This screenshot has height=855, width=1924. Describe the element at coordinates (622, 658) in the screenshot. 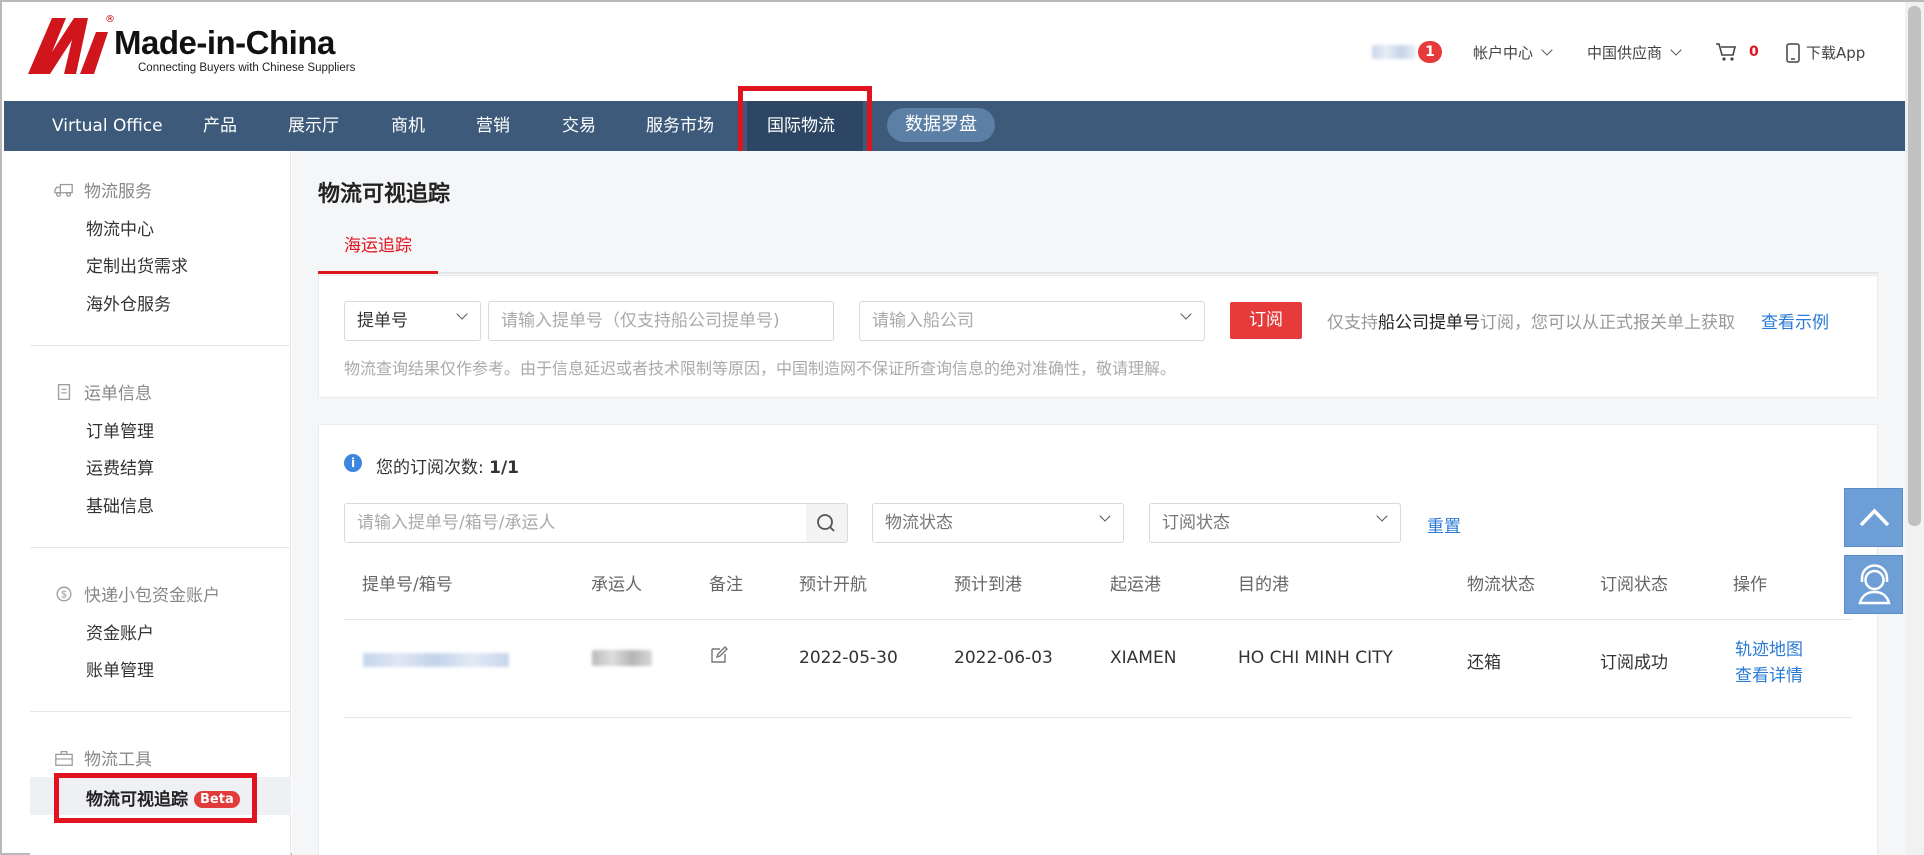

I see `carrier-name-blurred` at that location.